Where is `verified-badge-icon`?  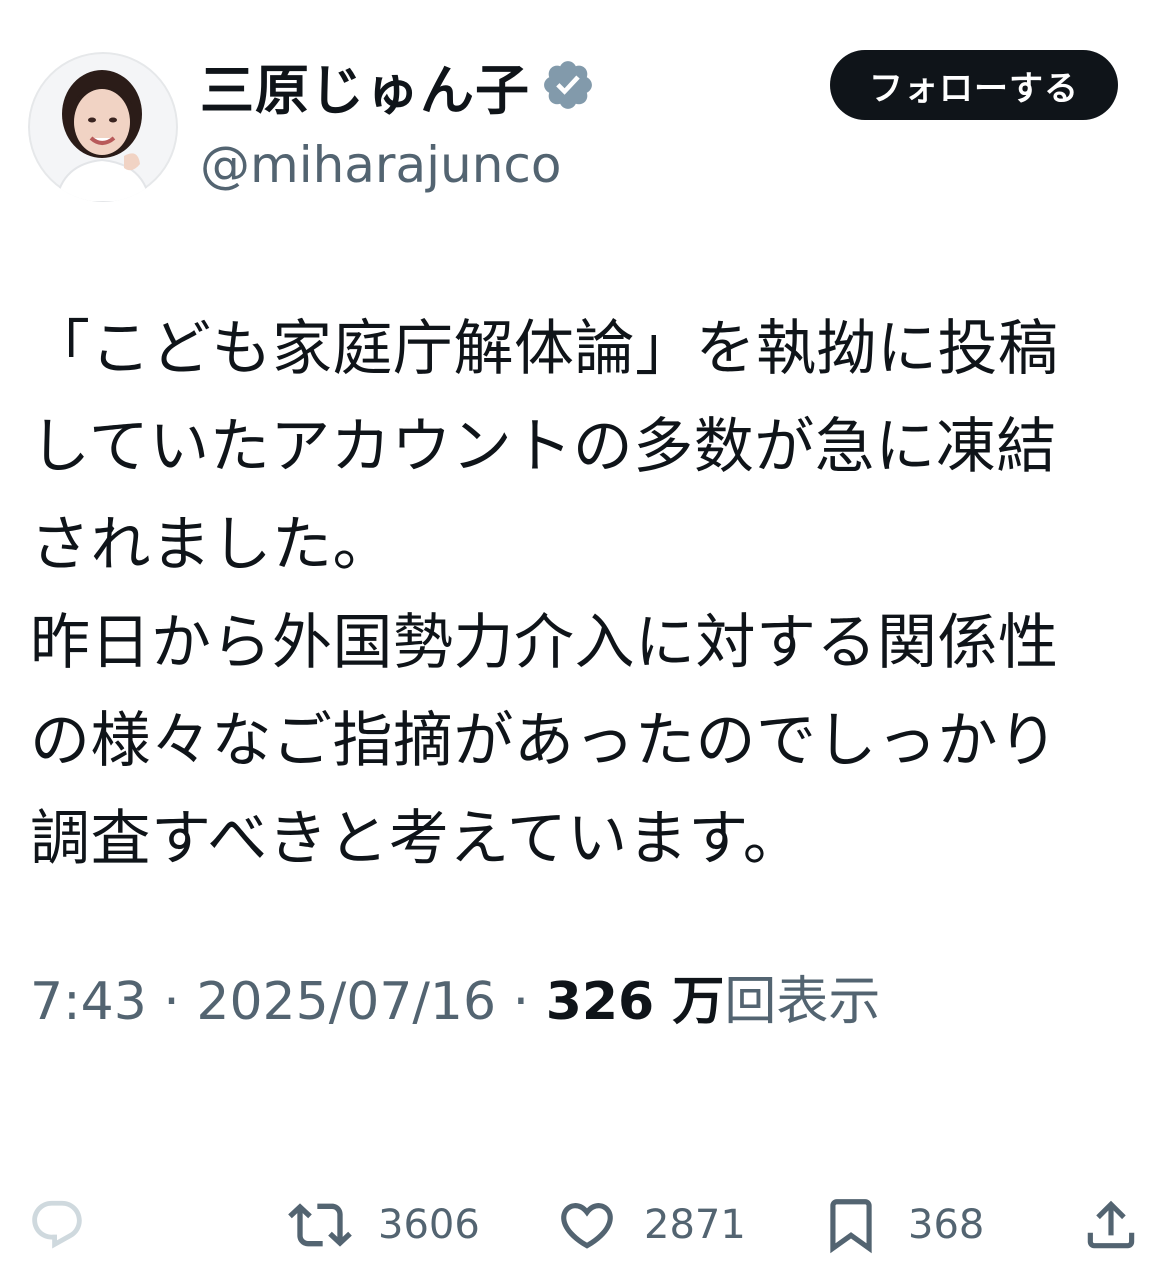 verified-badge-icon is located at coordinates (568, 85).